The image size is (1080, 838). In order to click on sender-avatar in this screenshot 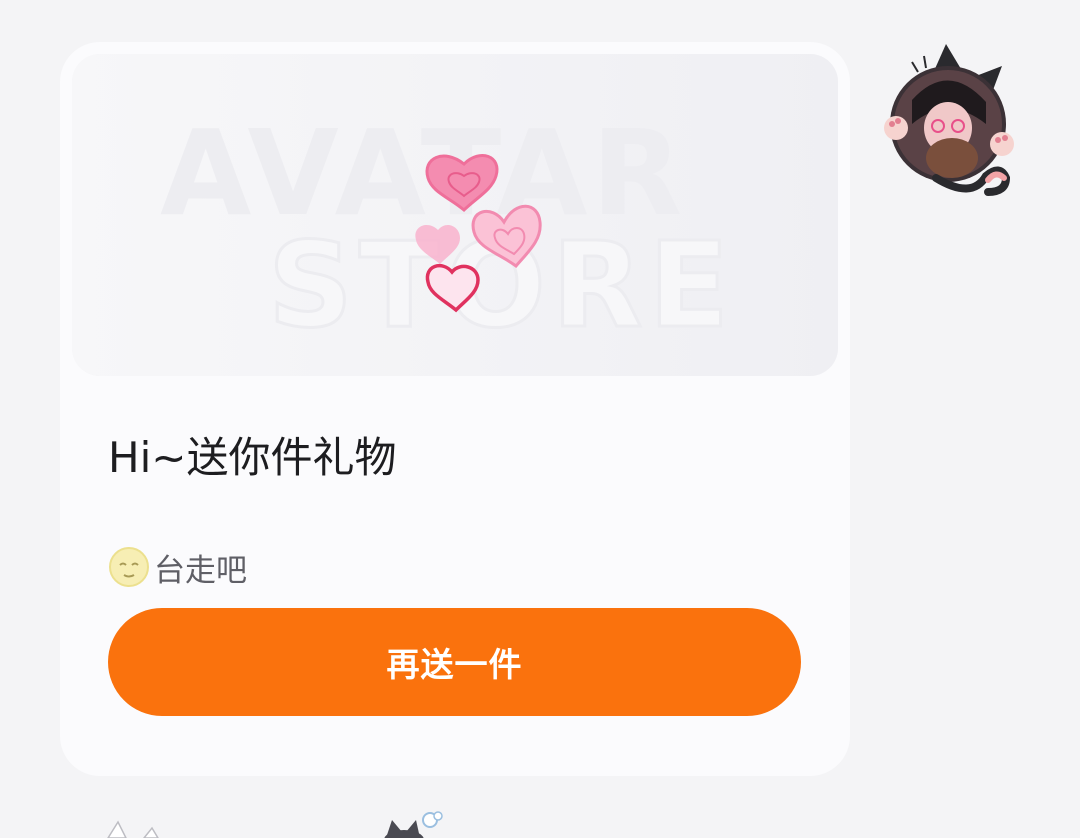, I will do `click(951, 119)`.